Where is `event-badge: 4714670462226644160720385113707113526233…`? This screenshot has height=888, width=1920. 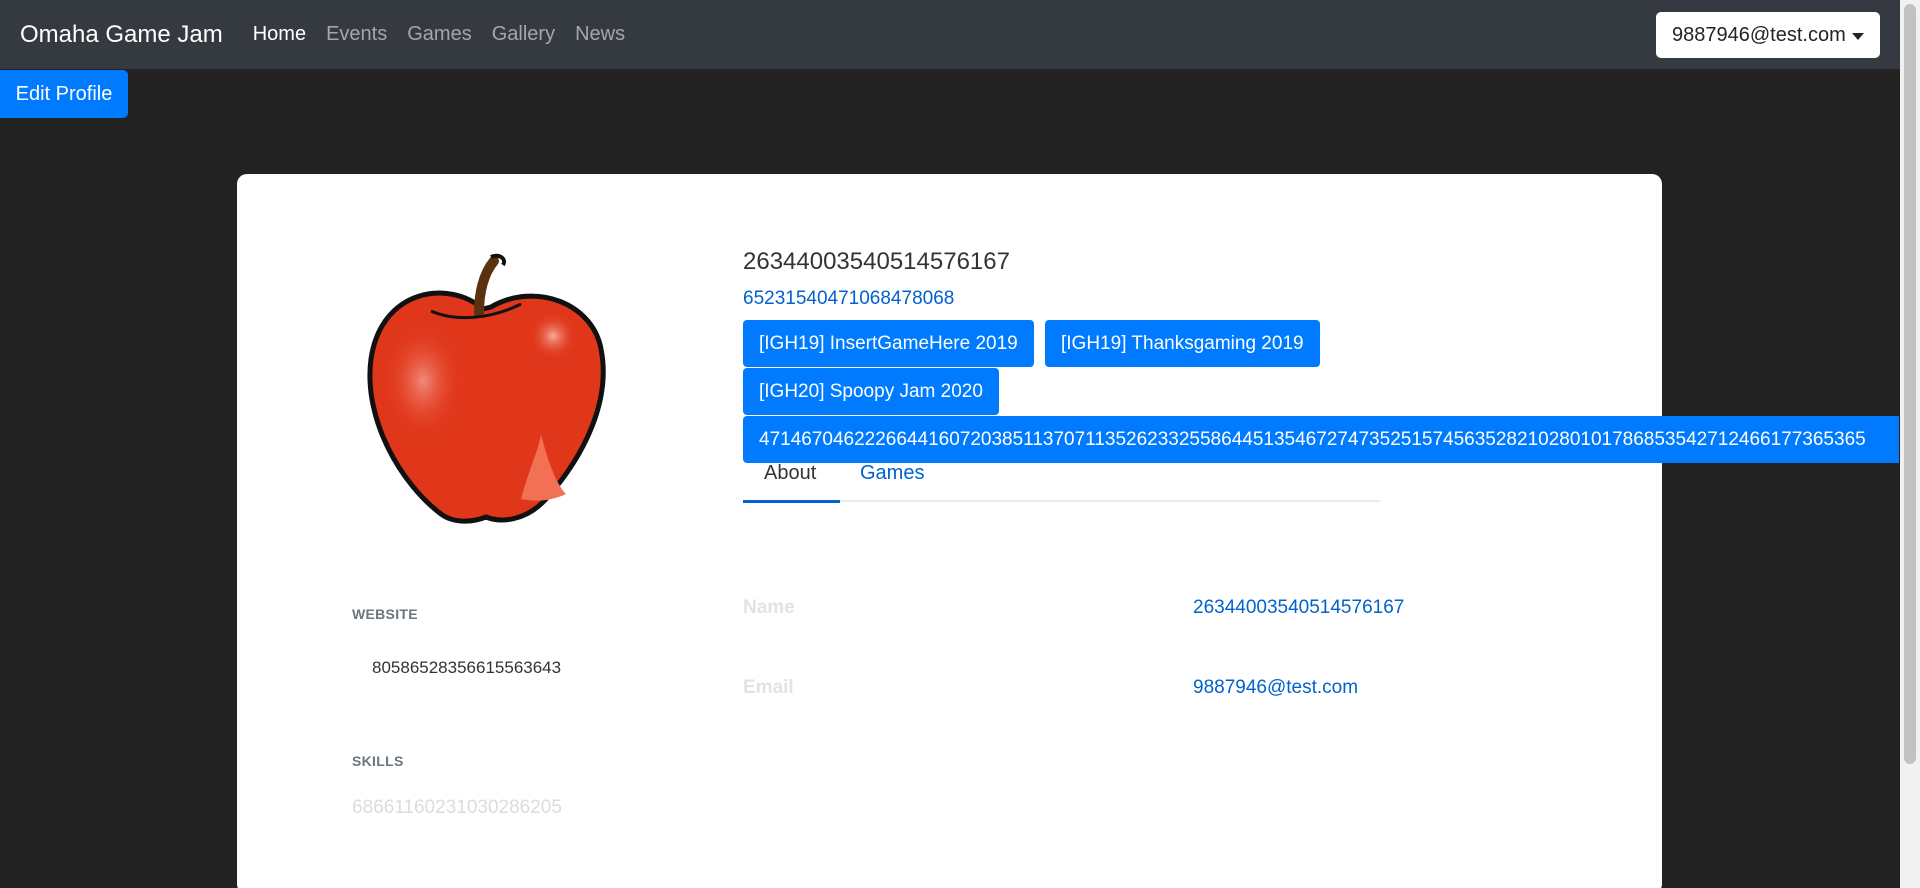 event-badge: 4714670462226644160720385113707113526233… is located at coordinates (1321, 439).